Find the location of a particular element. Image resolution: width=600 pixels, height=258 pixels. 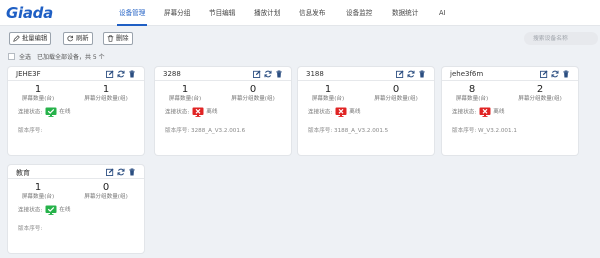

refresh-label: 刷新 is located at coordinates (82, 38).